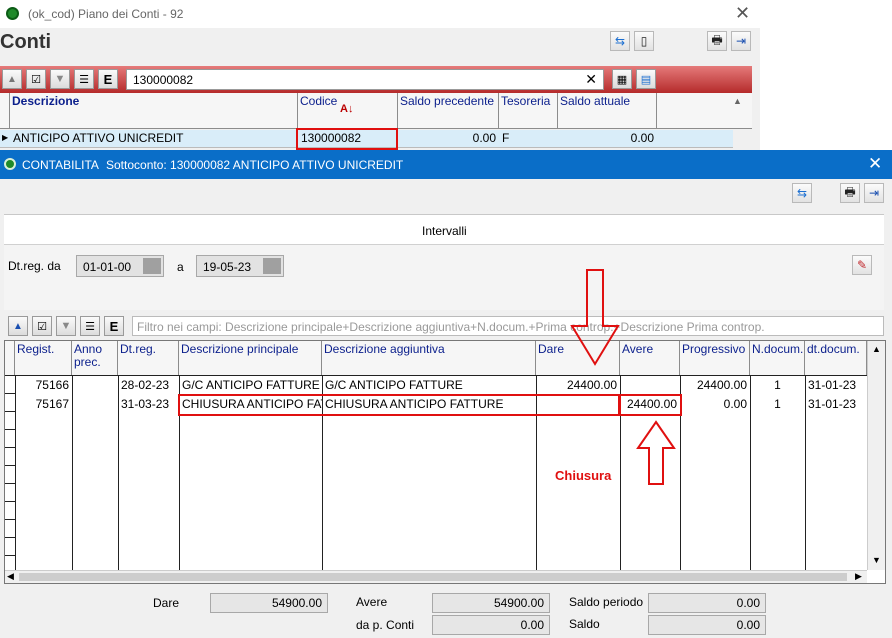 This screenshot has width=892, height=638. What do you see at coordinates (107, 267) in the screenshot?
I see `date-from-value: 01-01-00` at bounding box center [107, 267].